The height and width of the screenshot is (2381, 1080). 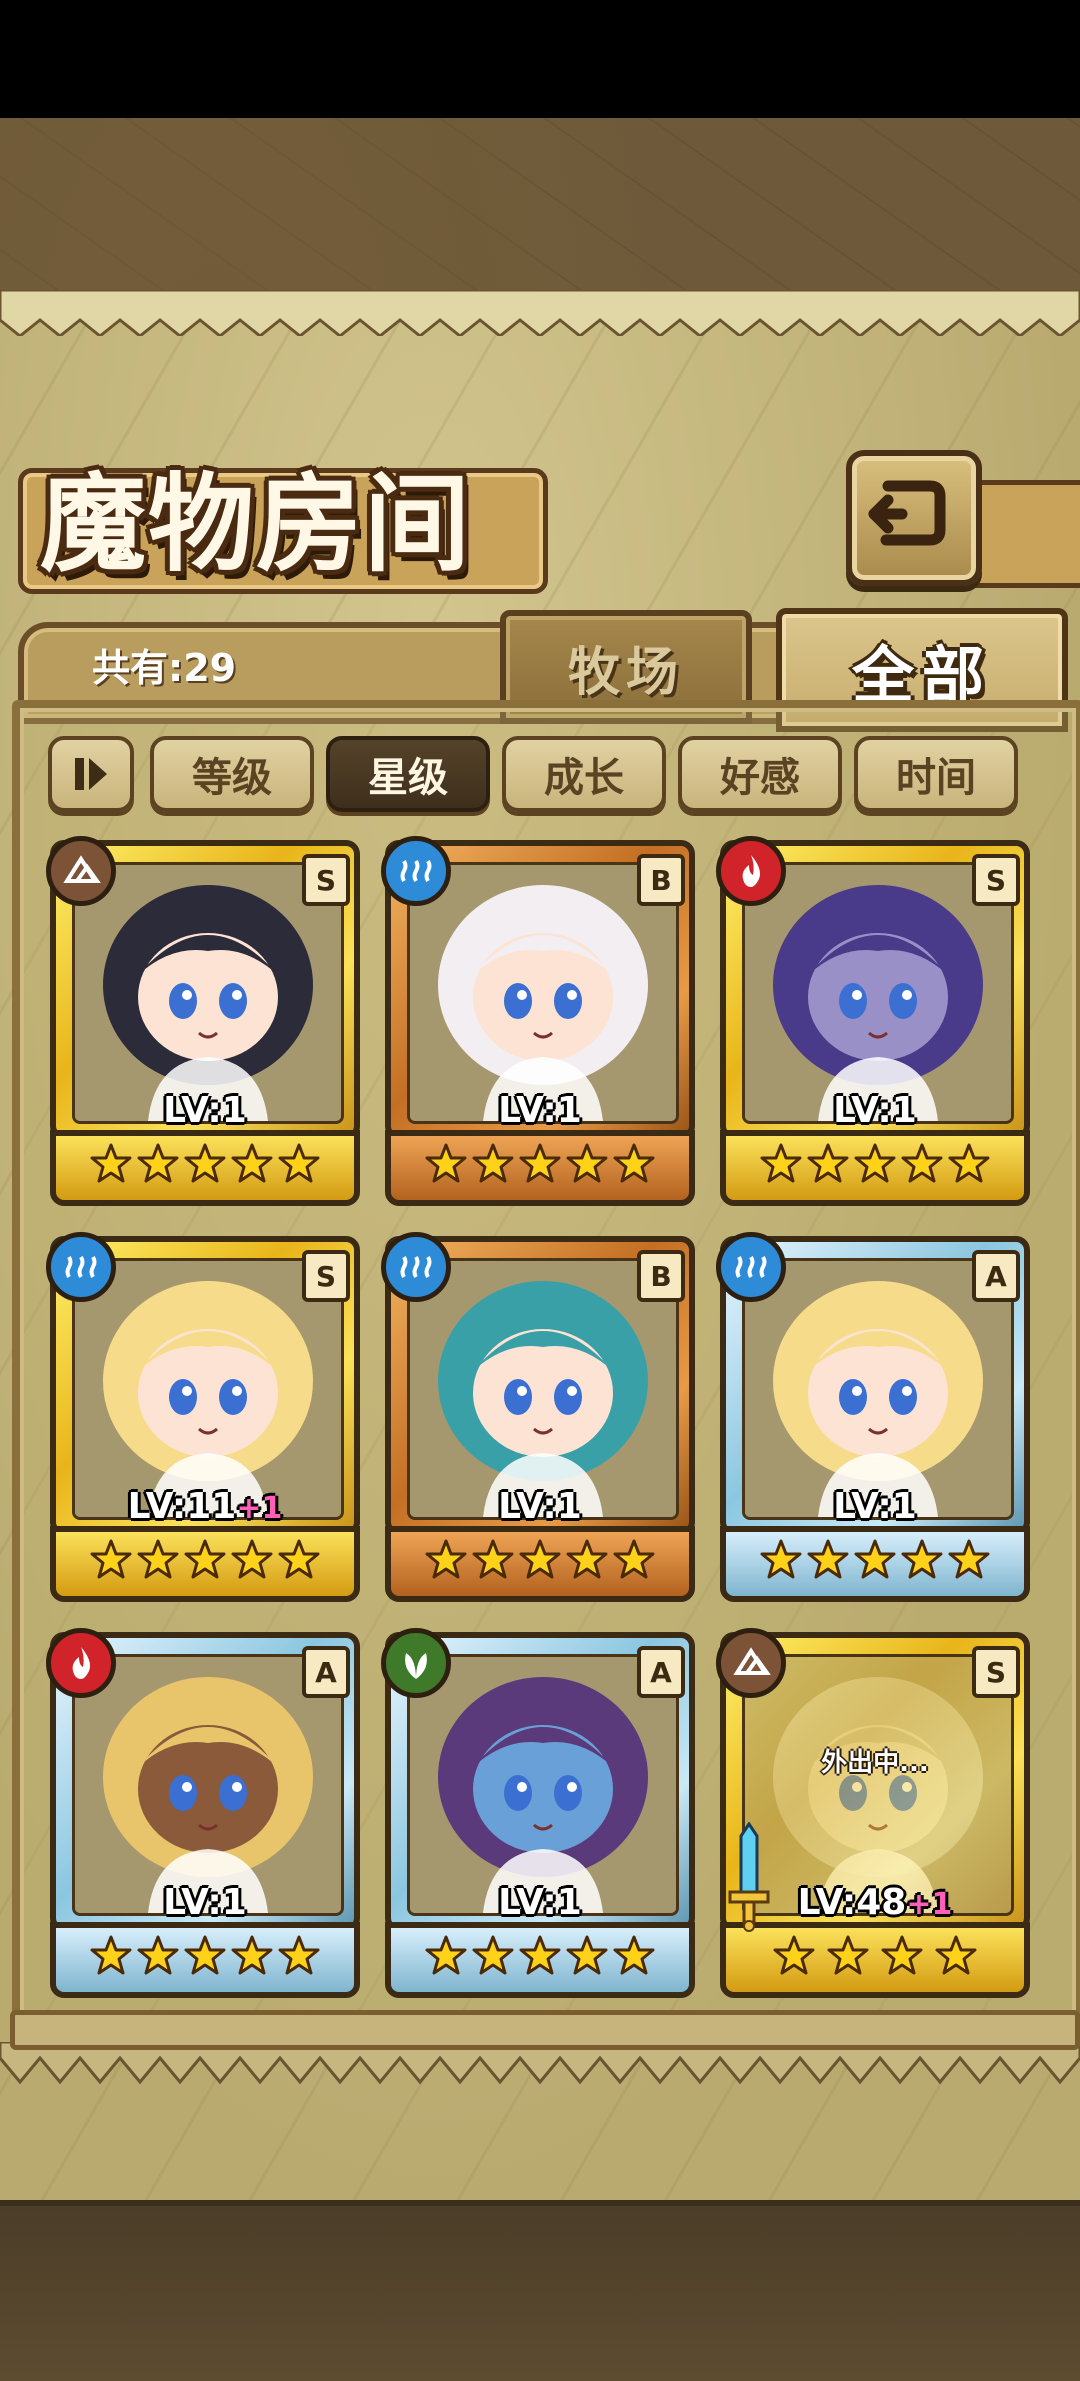 I want to click on sort-direction-icon, so click(x=91, y=774).